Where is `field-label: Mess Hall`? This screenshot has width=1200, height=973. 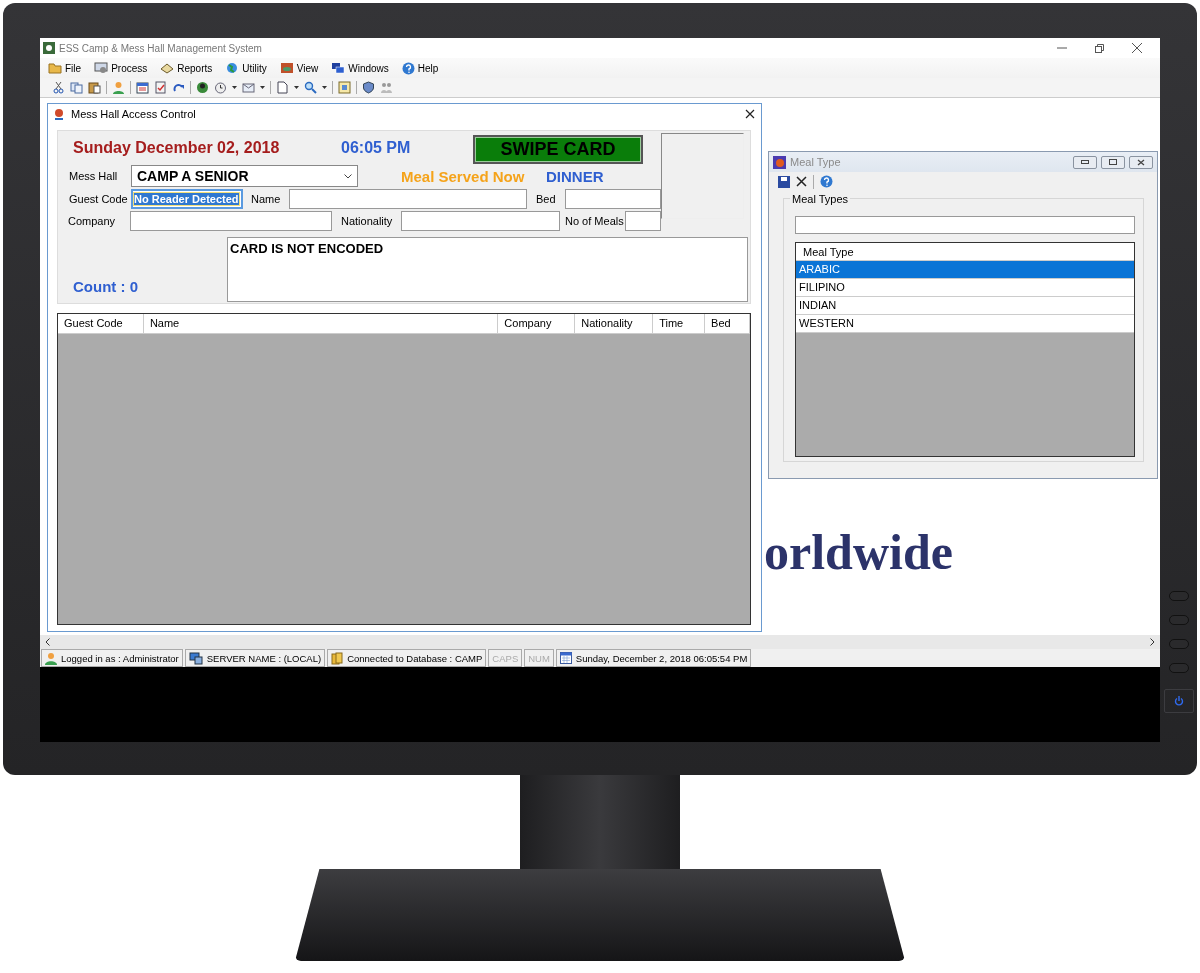
field-label: Mess Hall is located at coordinates (94, 176).